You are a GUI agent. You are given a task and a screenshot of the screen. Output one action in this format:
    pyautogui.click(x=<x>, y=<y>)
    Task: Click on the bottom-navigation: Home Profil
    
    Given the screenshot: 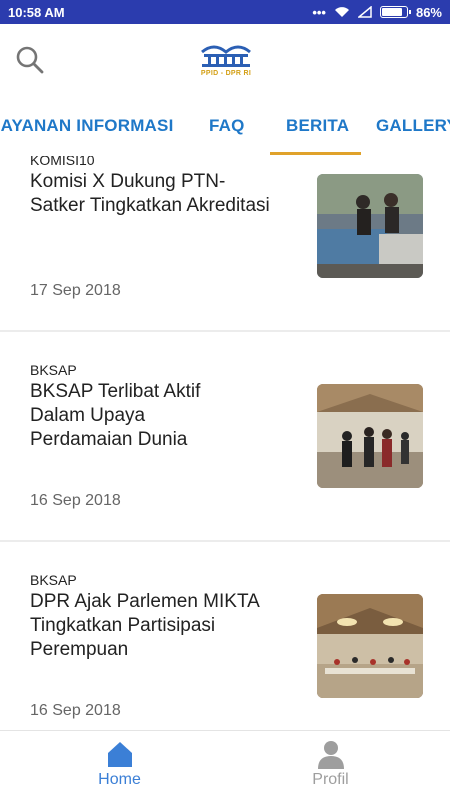 What is the action you would take?
    pyautogui.click(x=225, y=765)
    